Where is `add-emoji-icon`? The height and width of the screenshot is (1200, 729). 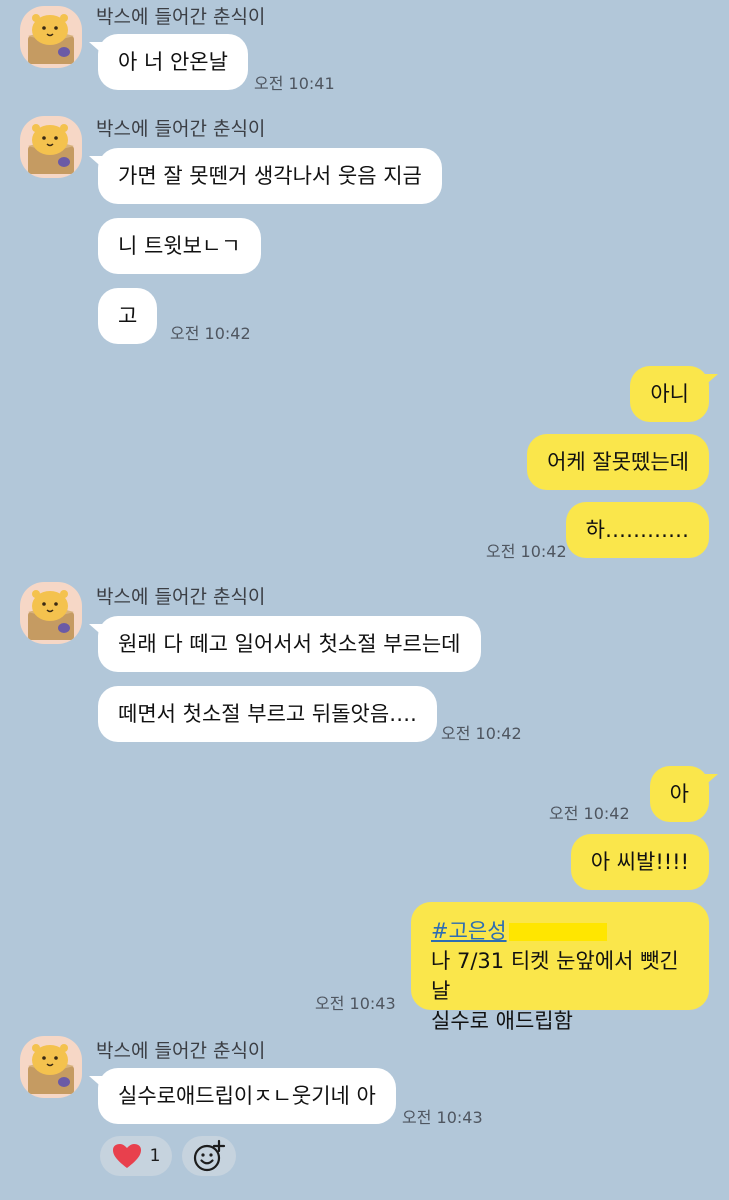 add-emoji-icon is located at coordinates (209, 1155).